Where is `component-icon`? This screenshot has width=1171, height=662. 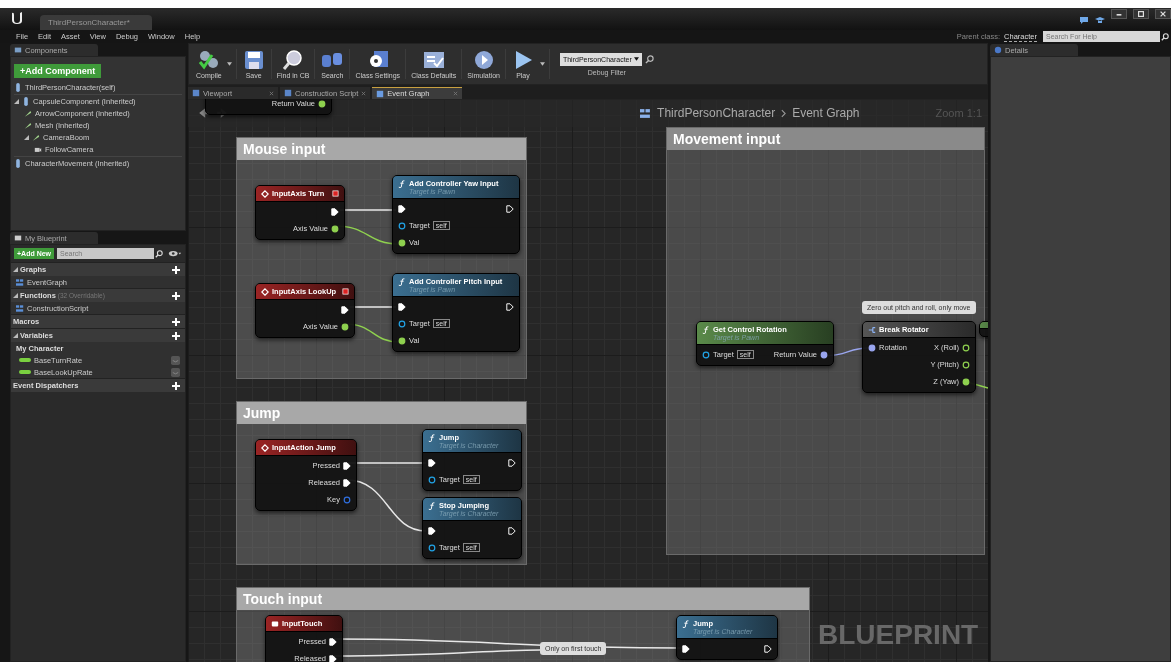
component-icon is located at coordinates (18, 163).